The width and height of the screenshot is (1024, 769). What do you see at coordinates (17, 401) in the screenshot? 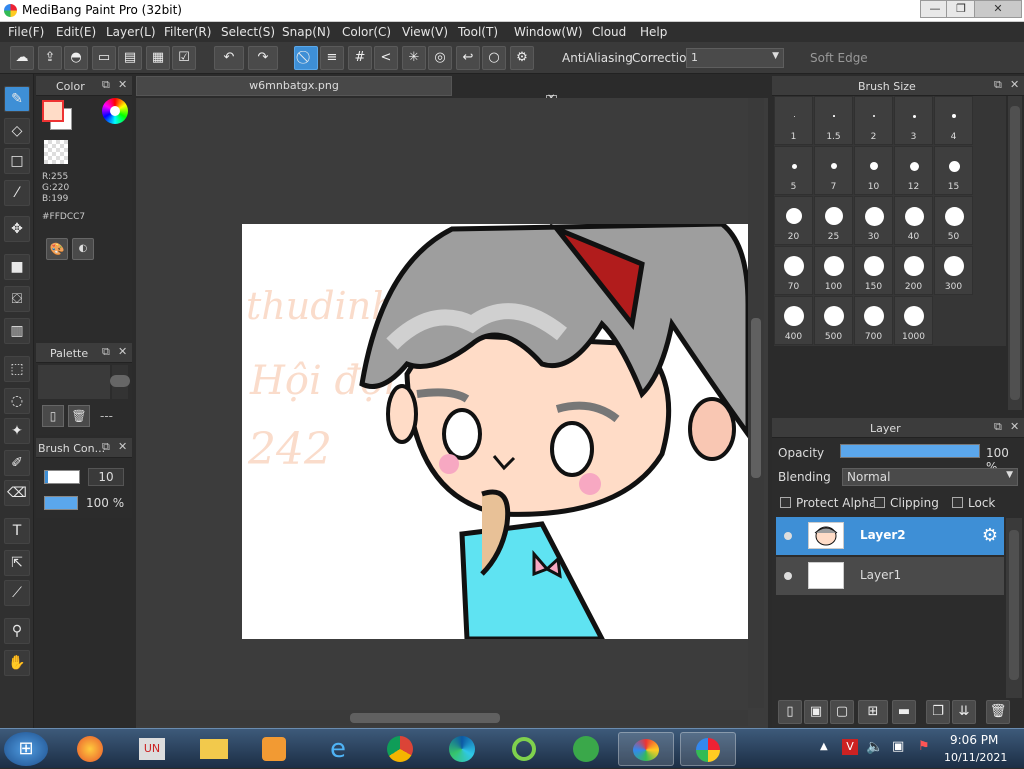
I see `lasso-tool-icon: ◌` at bounding box center [17, 401].